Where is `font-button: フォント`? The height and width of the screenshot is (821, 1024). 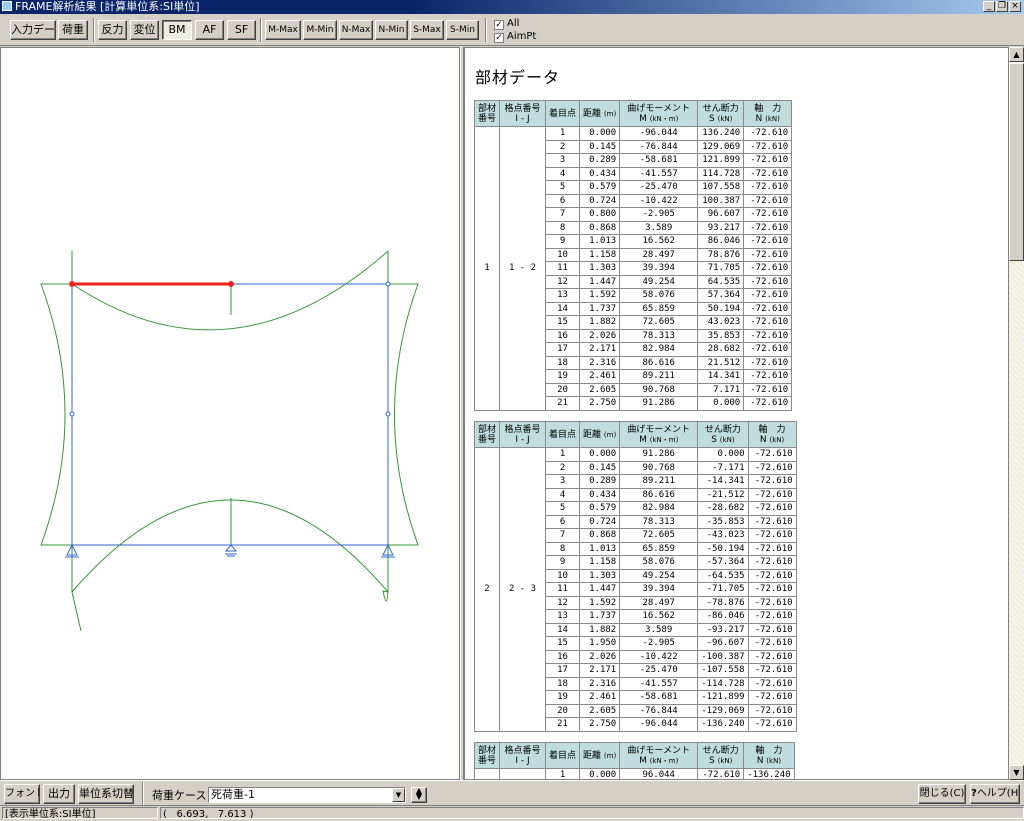
font-button: フォント is located at coordinates (22, 794).